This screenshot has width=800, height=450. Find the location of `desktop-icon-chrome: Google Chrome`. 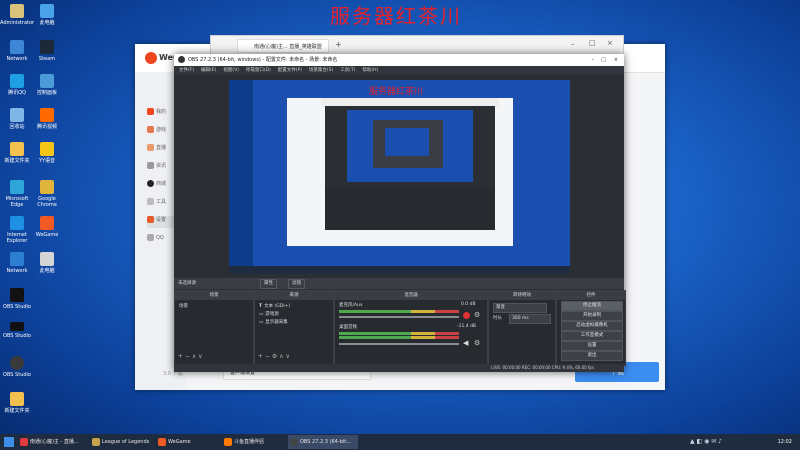

desktop-icon-chrome: Google Chrome is located at coordinates (47, 194).